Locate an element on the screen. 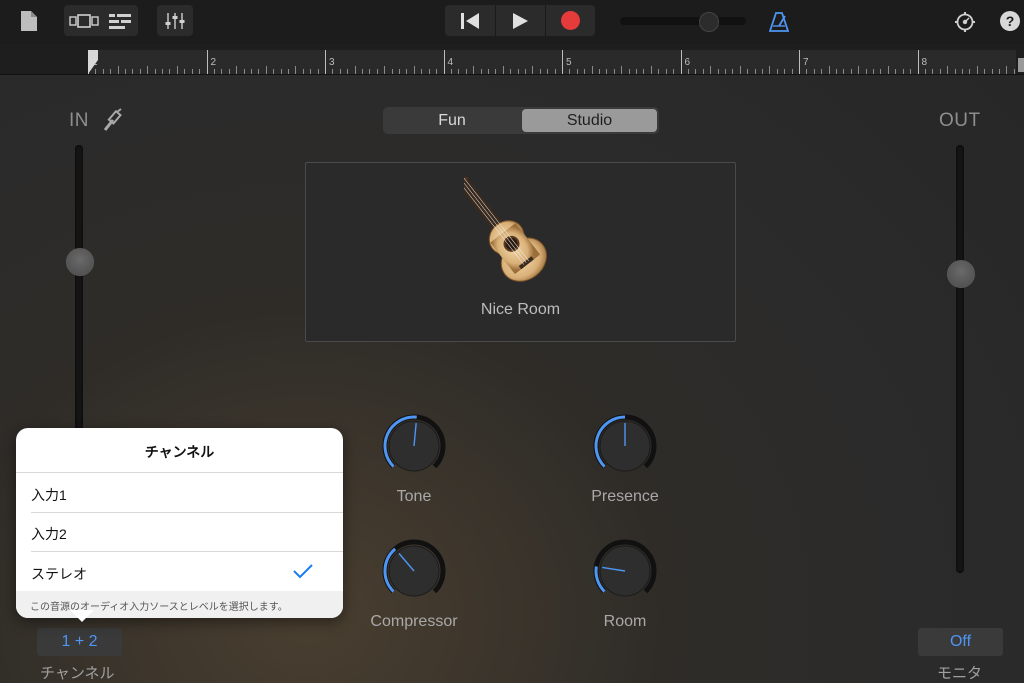 The width and height of the screenshot is (1024, 683). channel-option-stereo: ステレオ is located at coordinates (59, 574).